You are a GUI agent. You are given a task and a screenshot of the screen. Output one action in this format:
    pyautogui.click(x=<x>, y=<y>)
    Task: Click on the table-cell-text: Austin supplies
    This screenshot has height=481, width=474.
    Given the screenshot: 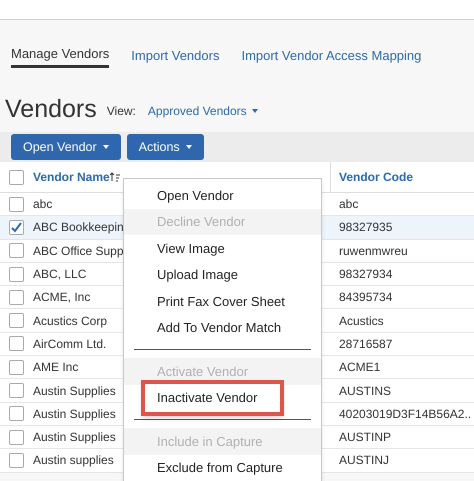 What is the action you would take?
    pyautogui.click(x=73, y=461)
    